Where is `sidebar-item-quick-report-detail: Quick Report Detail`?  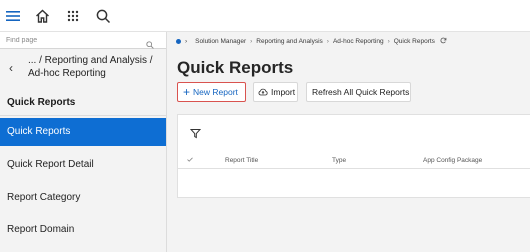
sidebar-item-quick-report-detail: Quick Report Detail is located at coordinates (83, 165).